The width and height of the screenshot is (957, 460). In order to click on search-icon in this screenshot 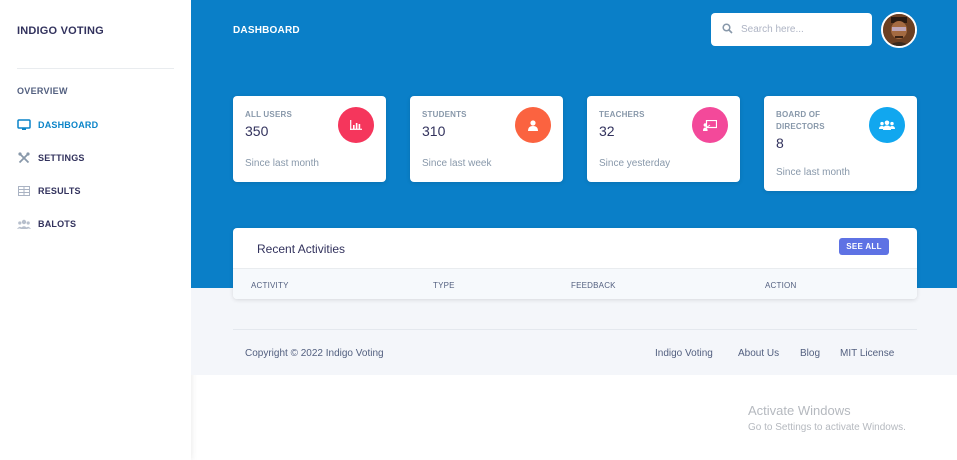, I will do `click(727, 30)`.